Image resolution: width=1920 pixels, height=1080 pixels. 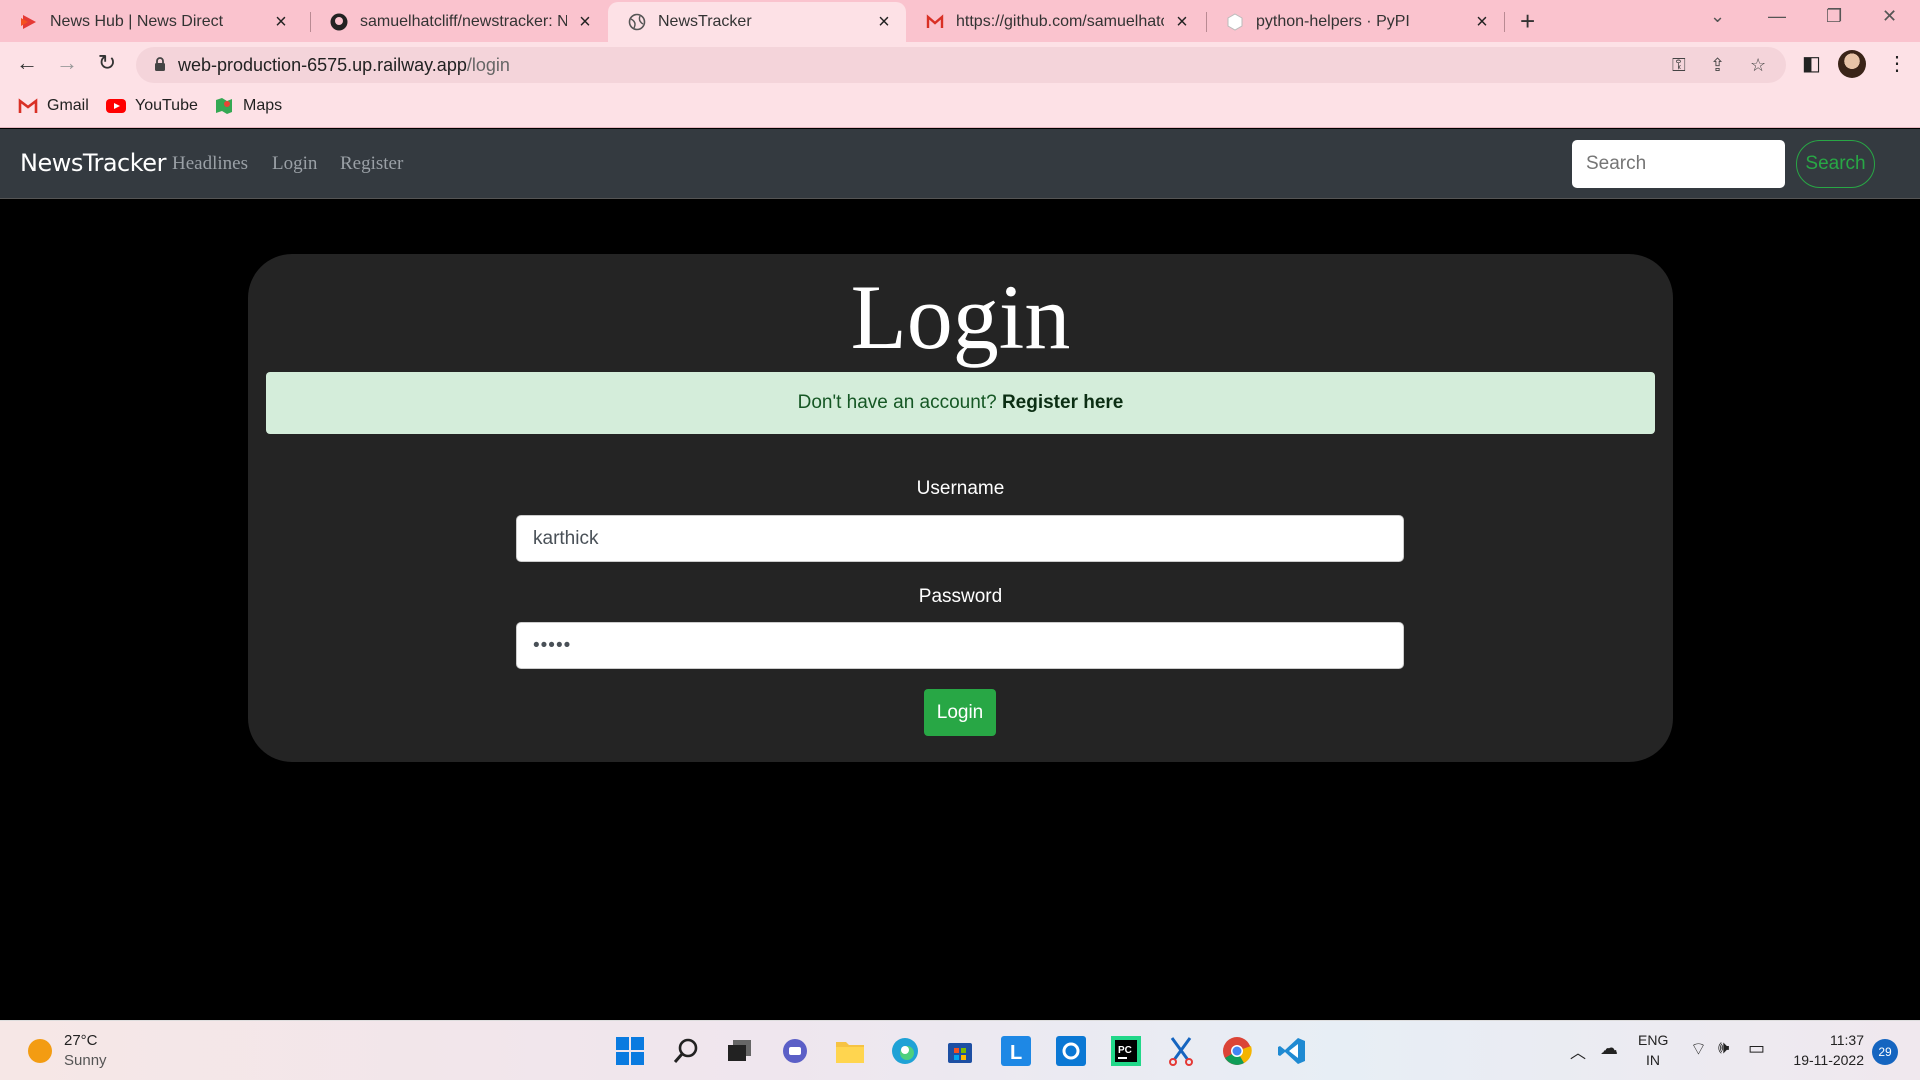 I want to click on globe-icon, so click(x=637, y=22).